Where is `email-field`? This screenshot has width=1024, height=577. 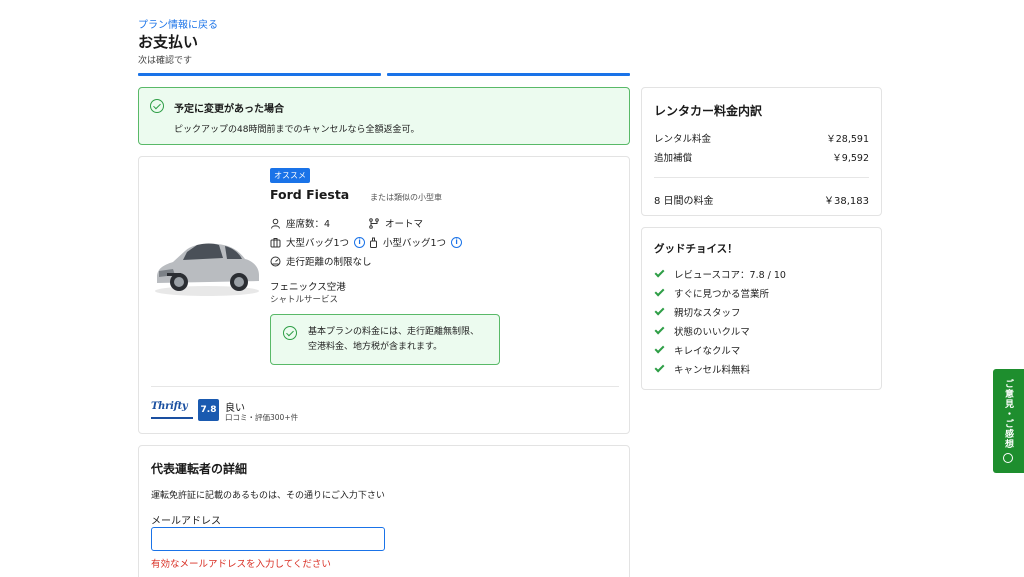 email-field is located at coordinates (268, 539).